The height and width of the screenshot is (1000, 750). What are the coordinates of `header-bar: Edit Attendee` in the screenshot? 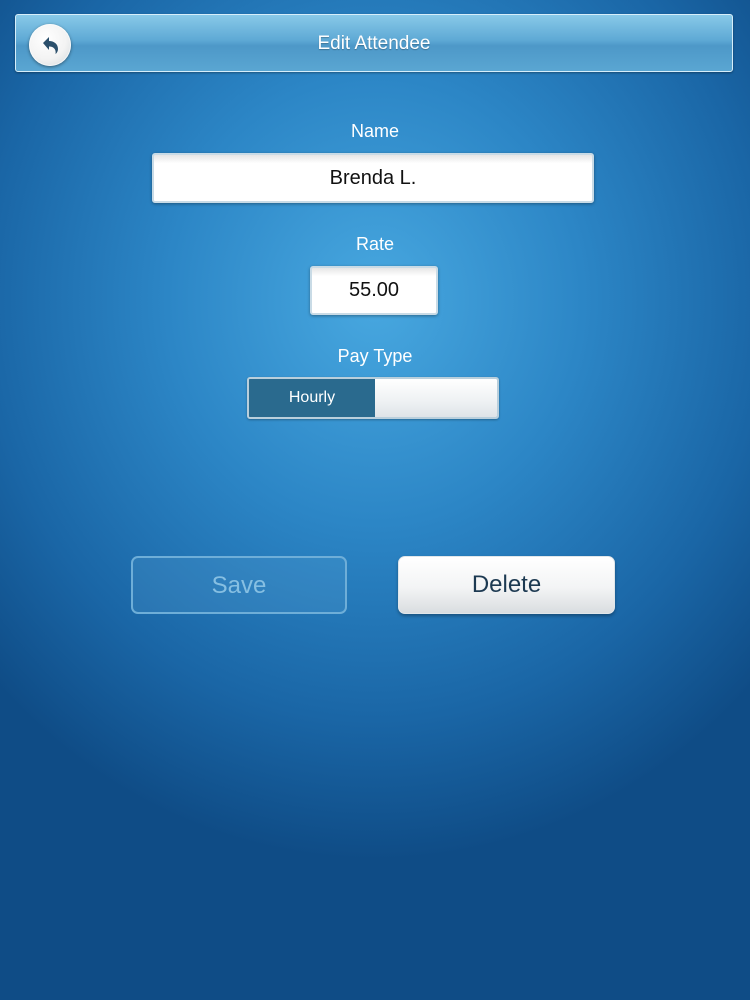 It's located at (374, 43).